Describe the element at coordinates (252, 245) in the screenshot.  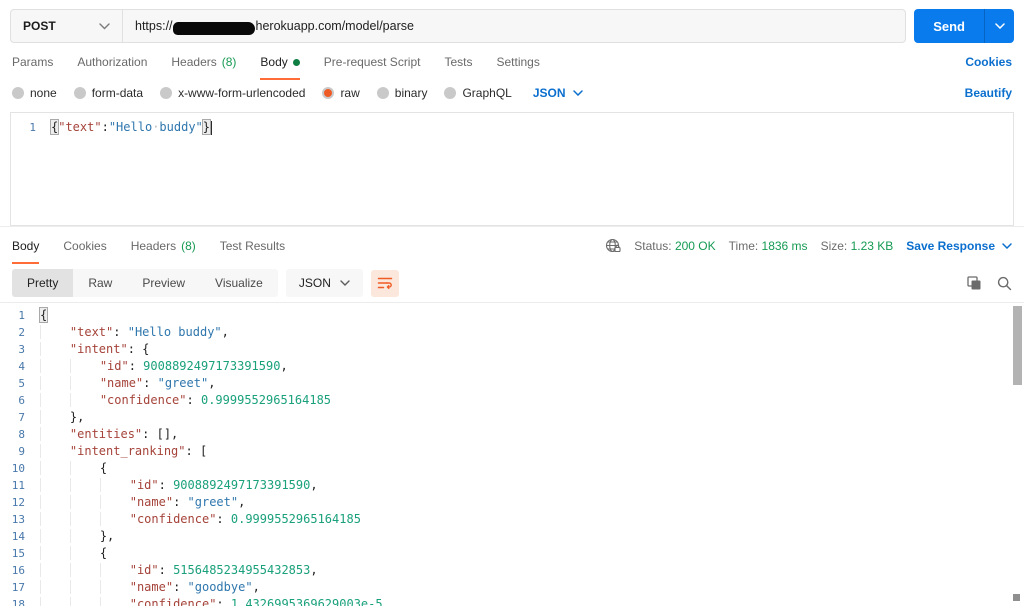
I see `response-tab-test-results: Test Results` at that location.